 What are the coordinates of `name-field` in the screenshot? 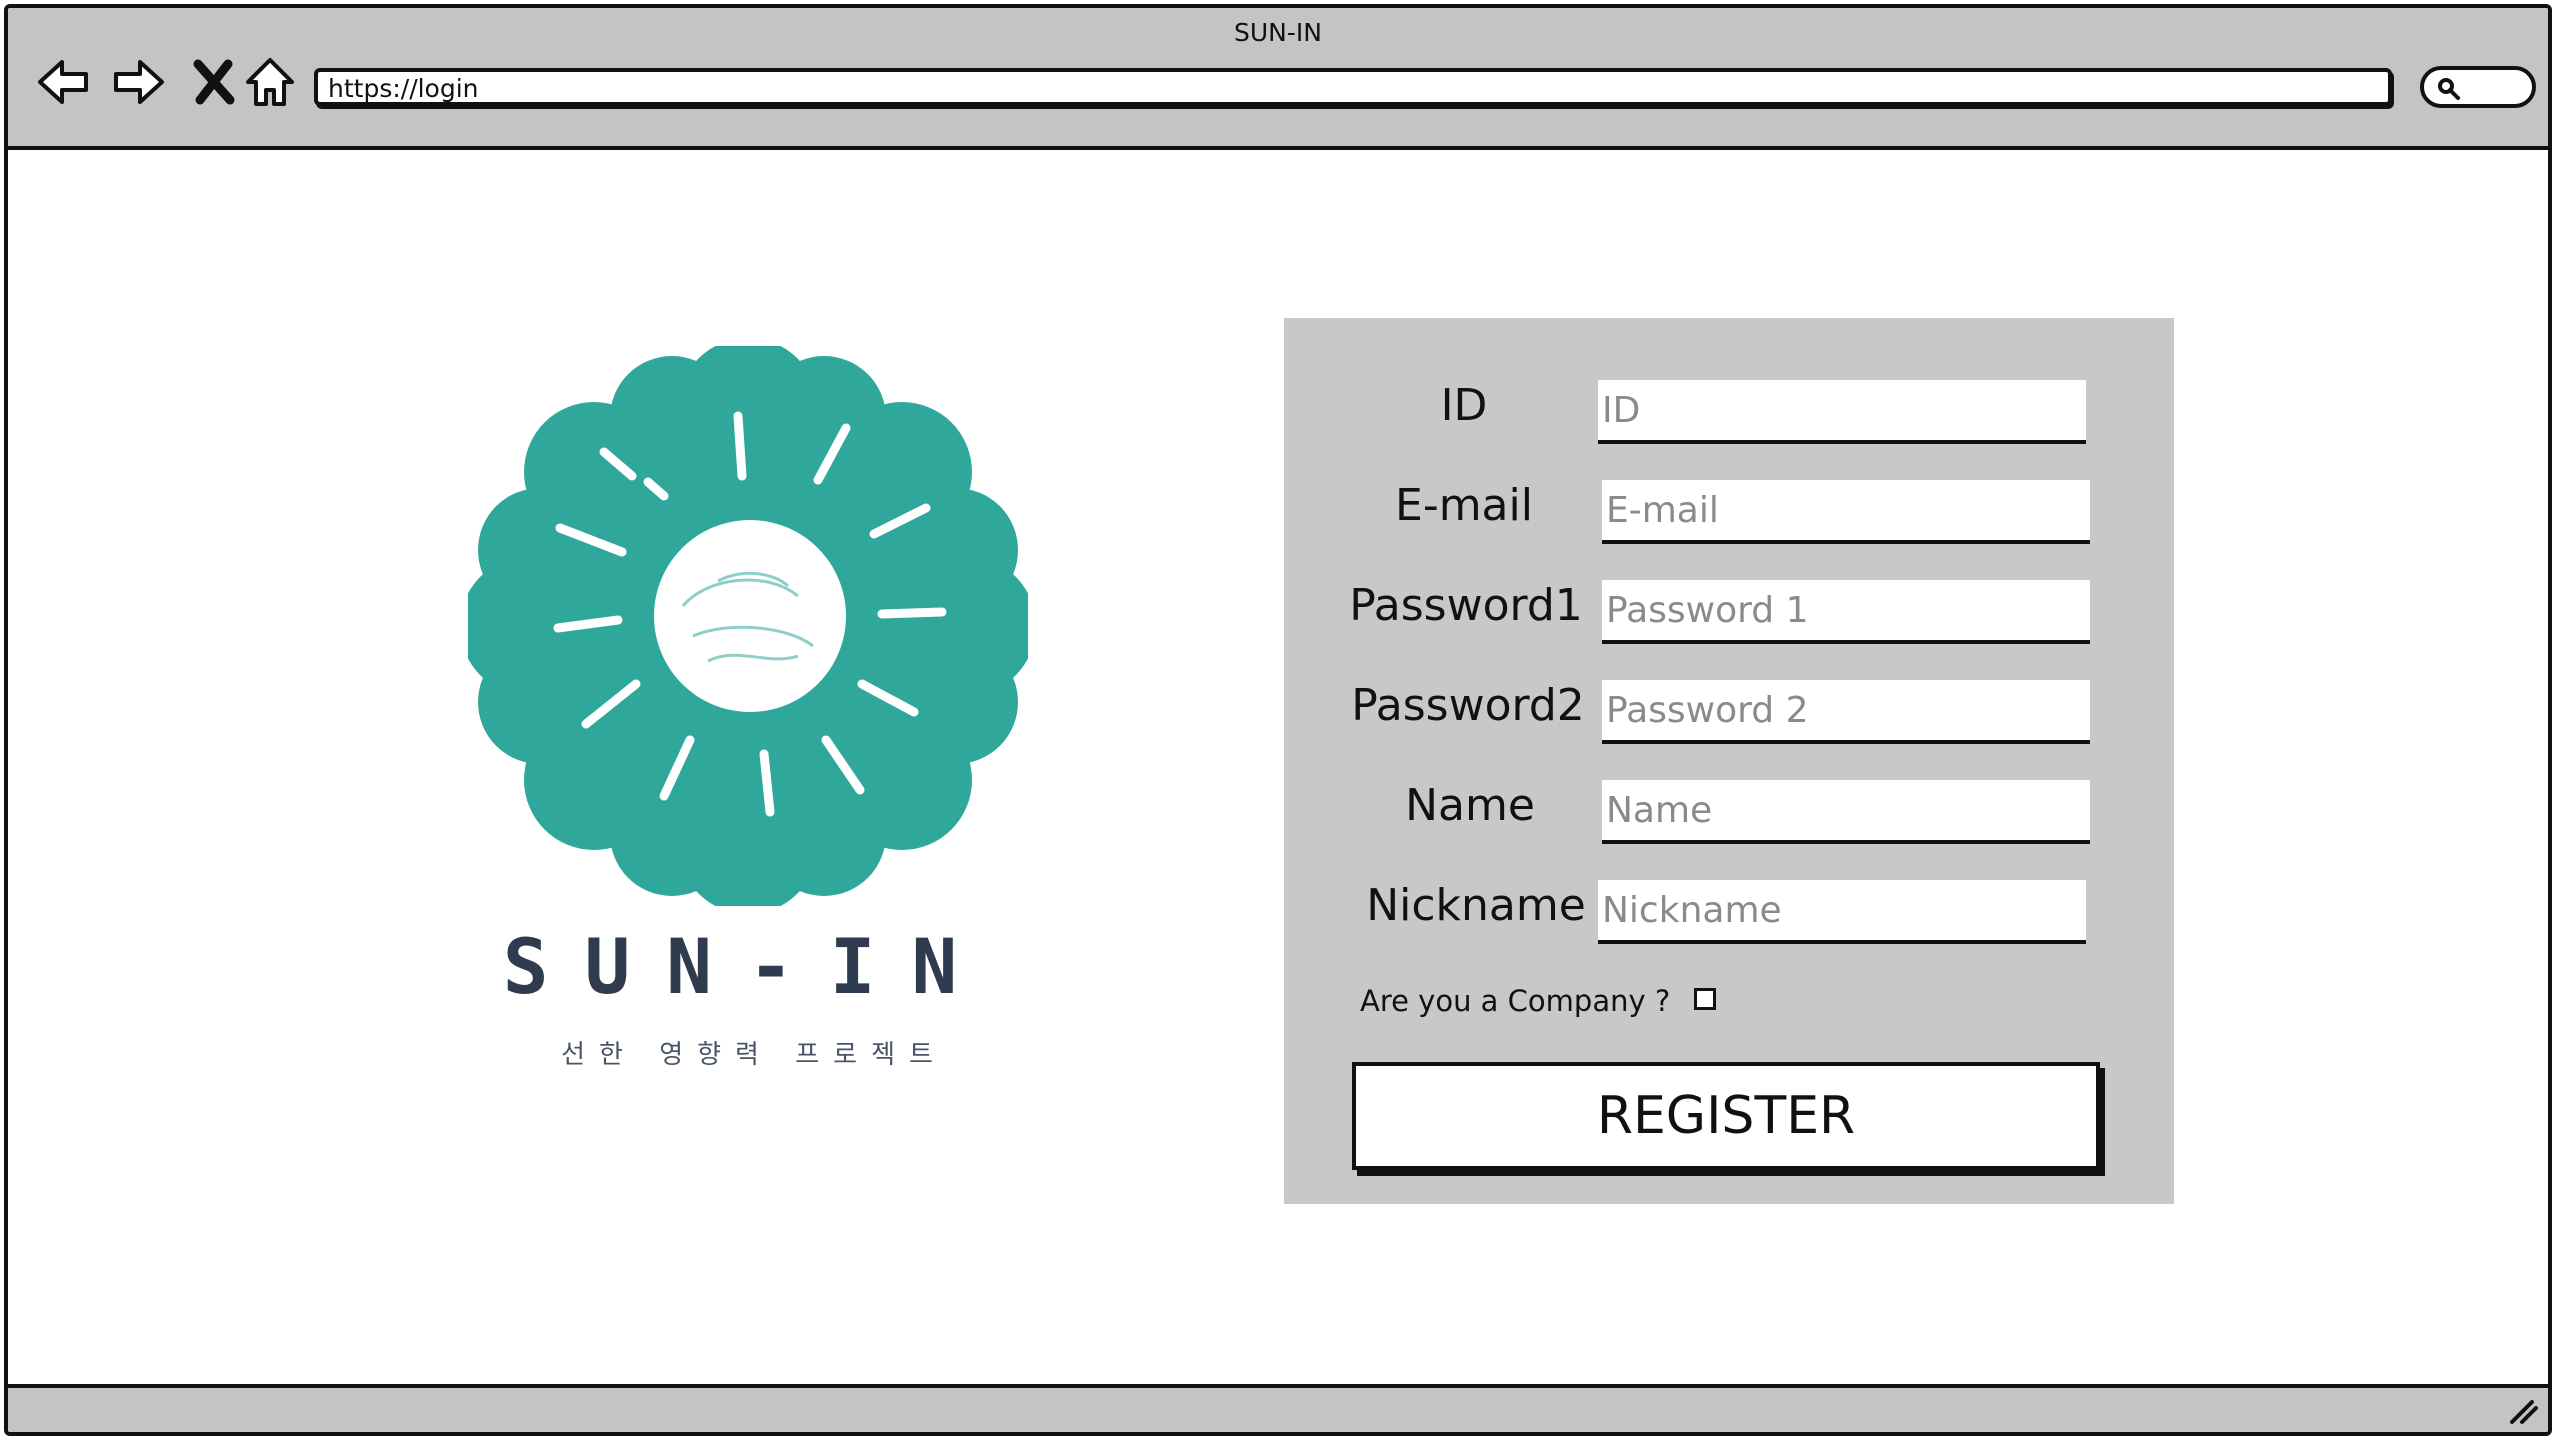 It's located at (1846, 812).